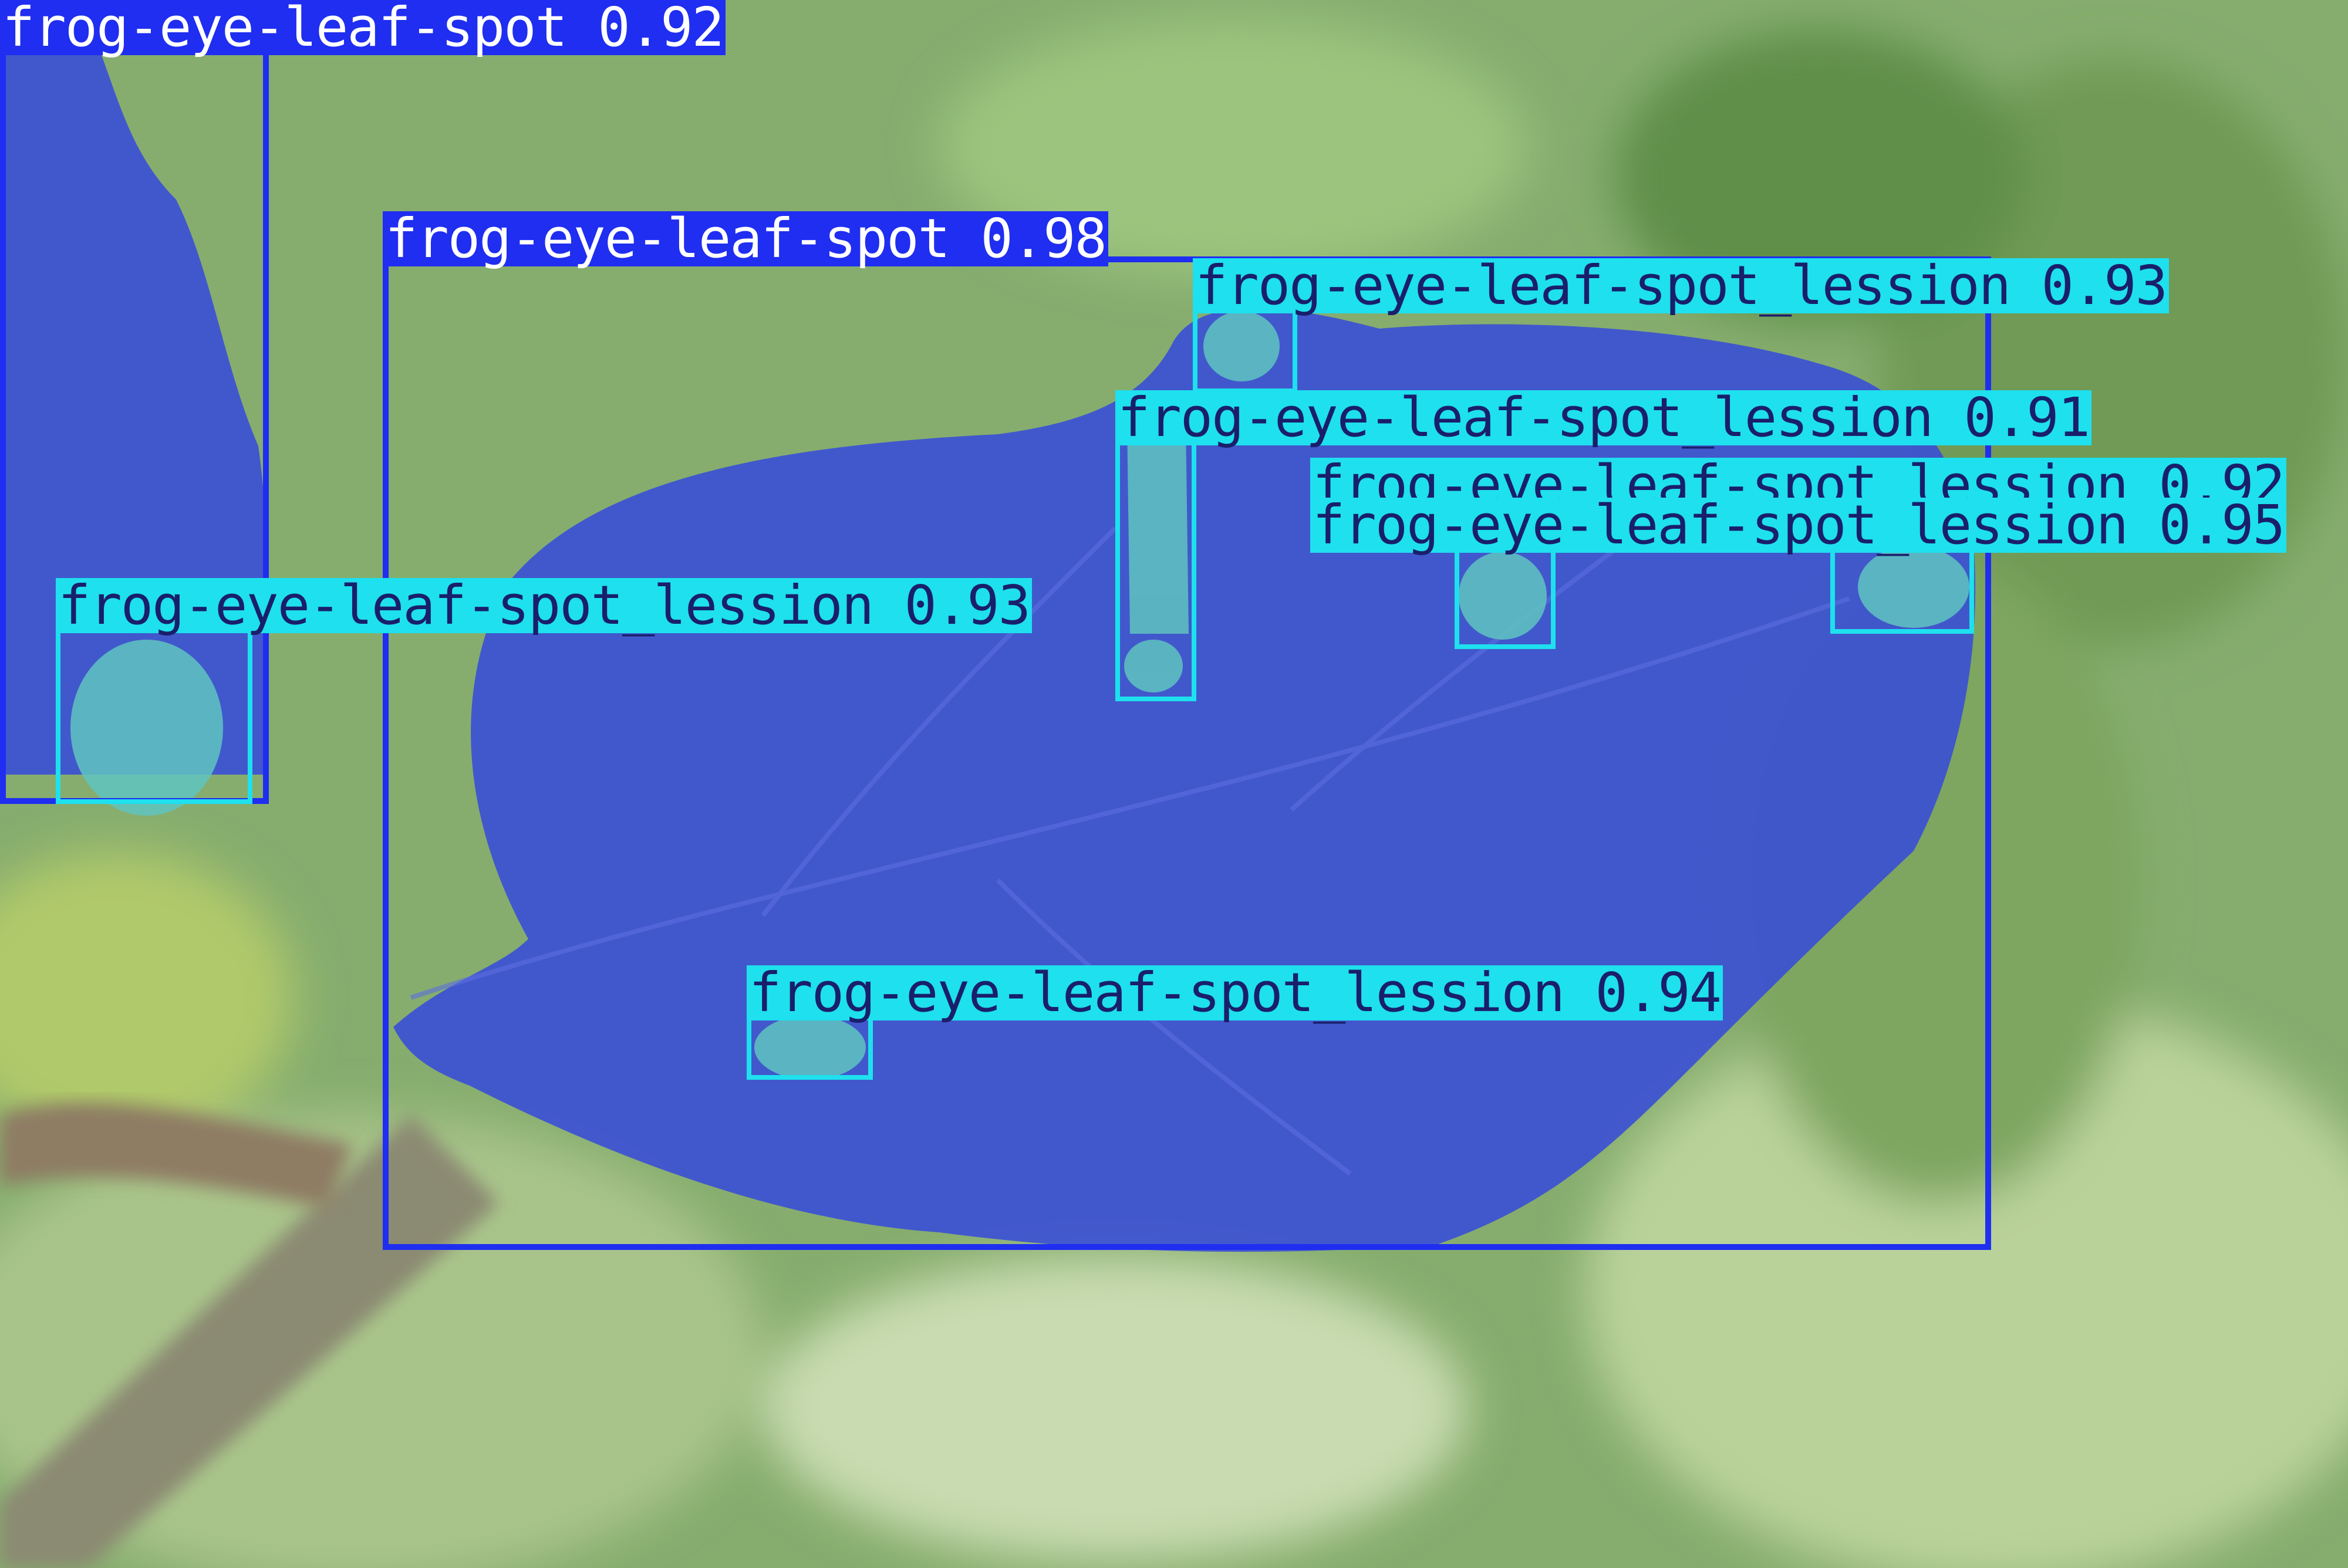  What do you see at coordinates (1798, 525) in the screenshot?
I see `detection-label: frog-eye-leaf-spot_lession 0.95` at bounding box center [1798, 525].